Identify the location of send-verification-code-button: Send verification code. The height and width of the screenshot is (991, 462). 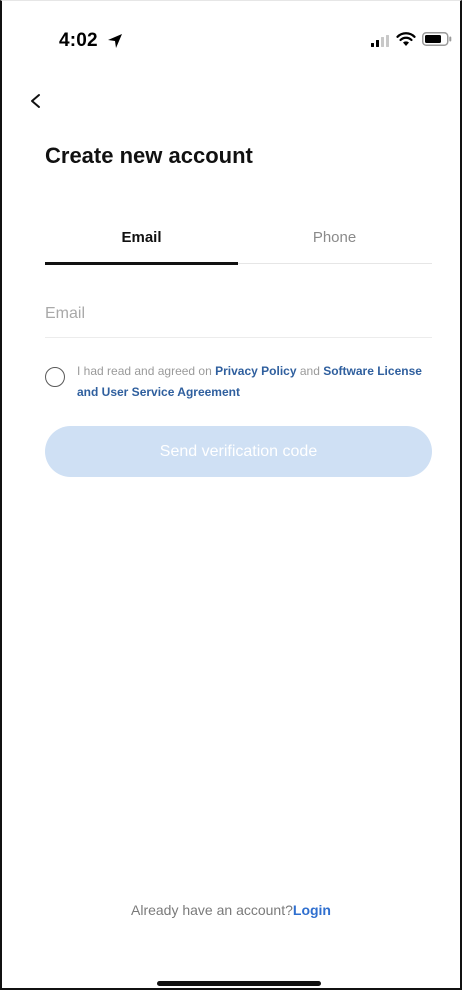
(238, 451).